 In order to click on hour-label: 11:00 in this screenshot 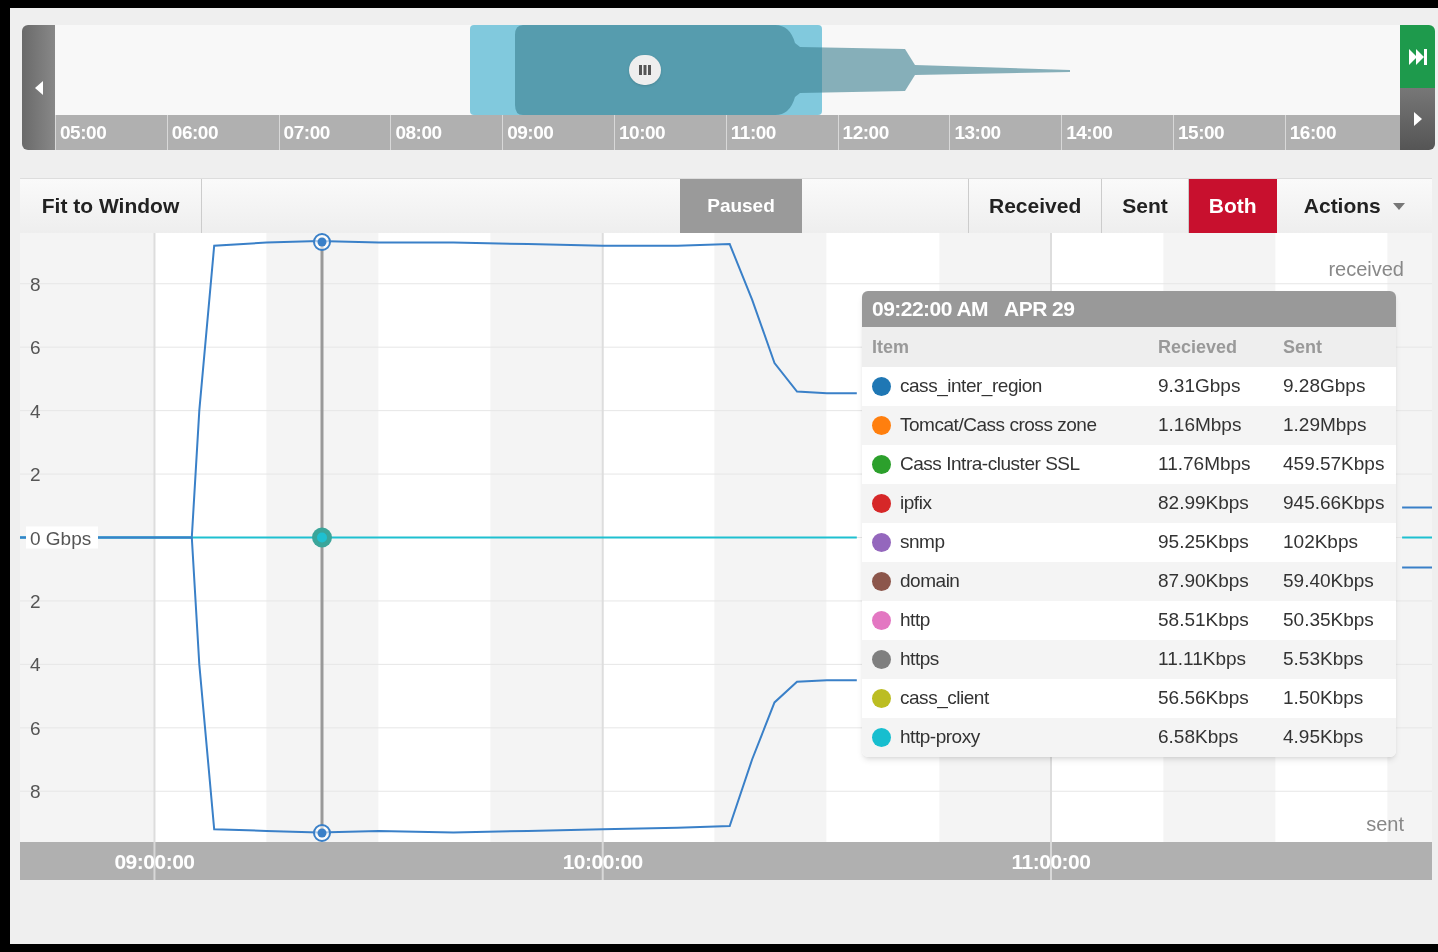, I will do `click(781, 132)`.